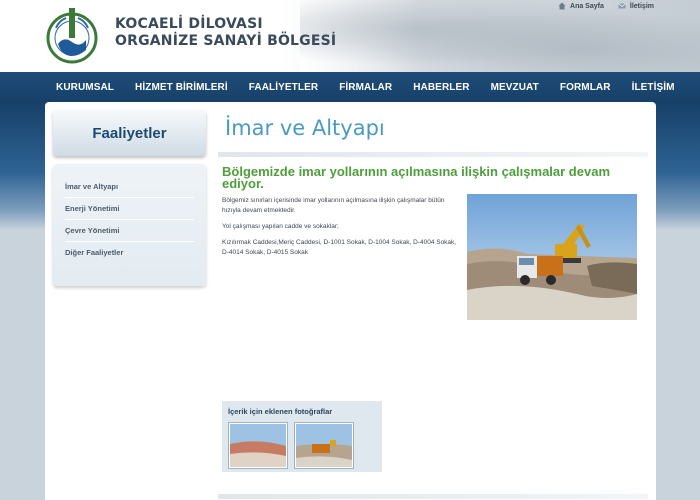  What do you see at coordinates (587, 6) in the screenshot?
I see `home-link-label: Ana Sayfa` at bounding box center [587, 6].